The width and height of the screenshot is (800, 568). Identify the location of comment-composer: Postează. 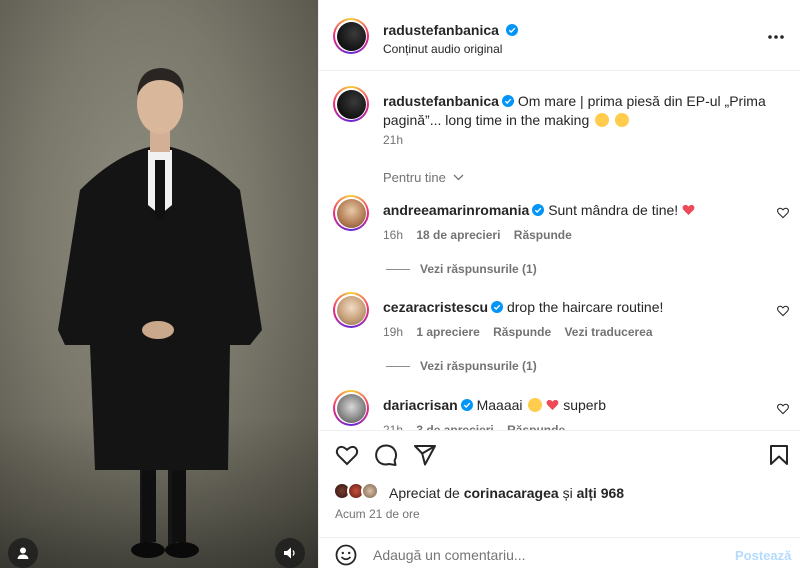
(559, 552).